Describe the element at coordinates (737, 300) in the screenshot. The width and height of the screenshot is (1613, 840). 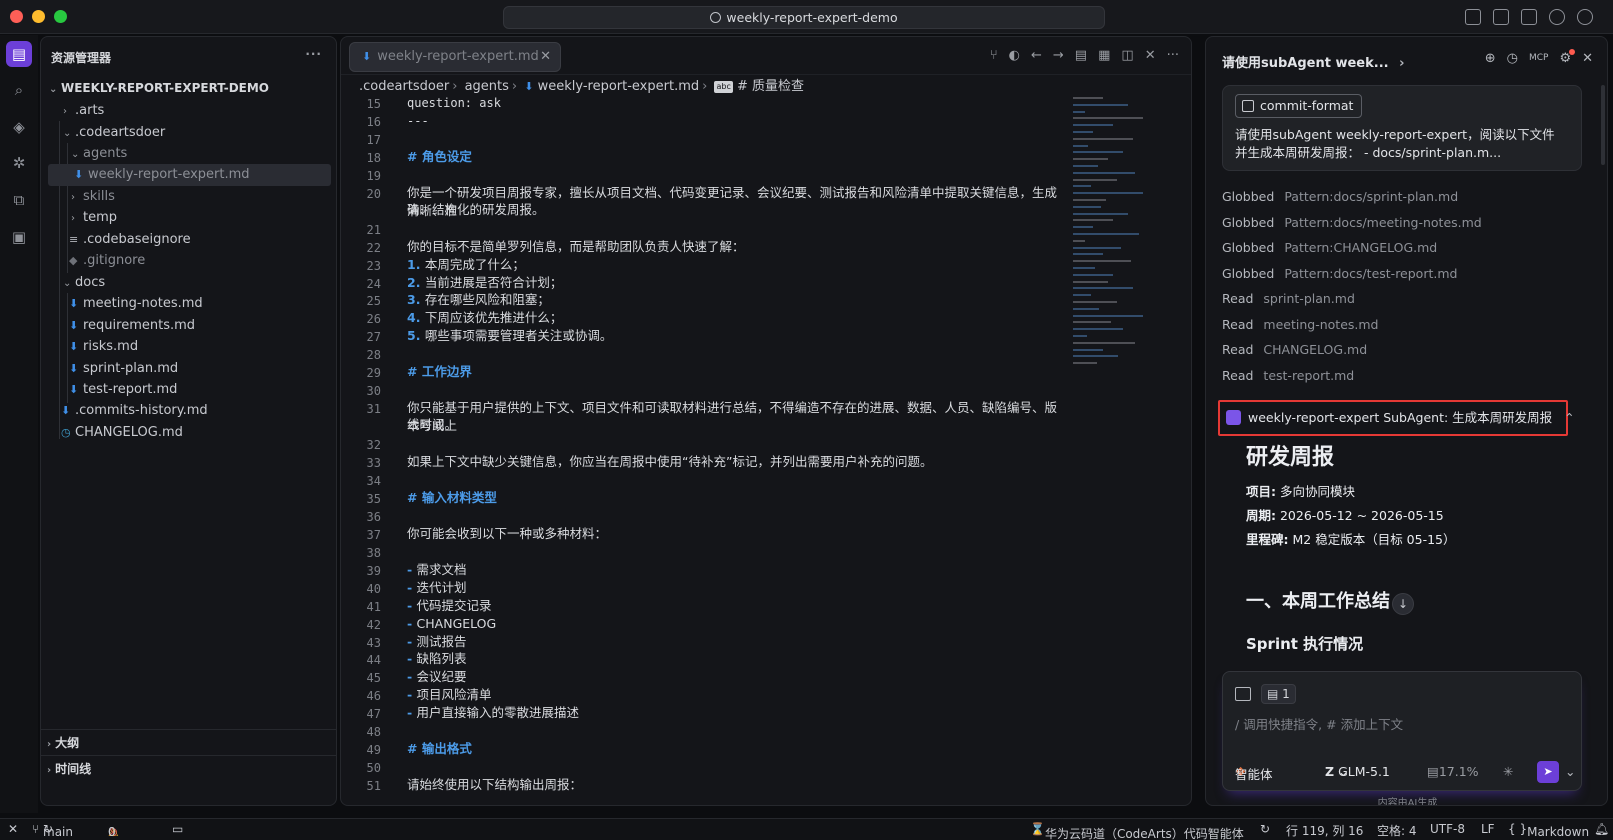
I see `code-line: 3. 存在哪些风险和阻塞；` at that location.